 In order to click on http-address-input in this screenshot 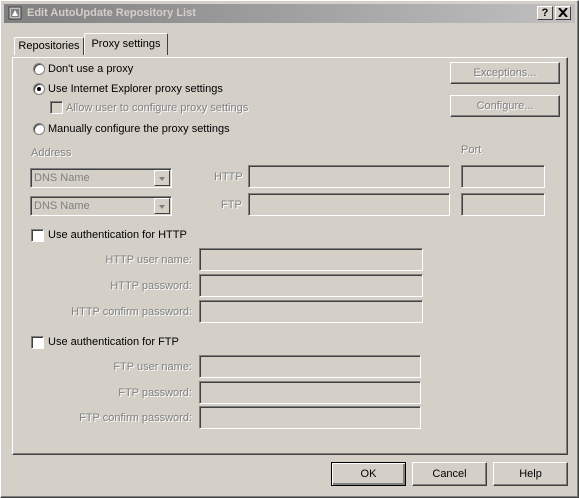, I will do `click(349, 176)`.